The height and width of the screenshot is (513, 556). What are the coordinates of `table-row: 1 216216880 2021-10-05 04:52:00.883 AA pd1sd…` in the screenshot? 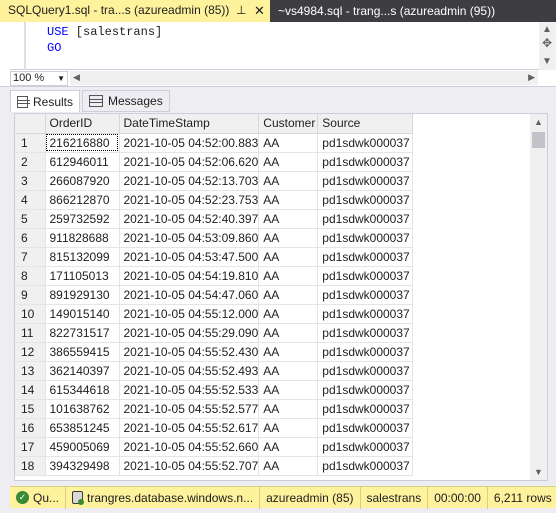 It's located at (214, 143).